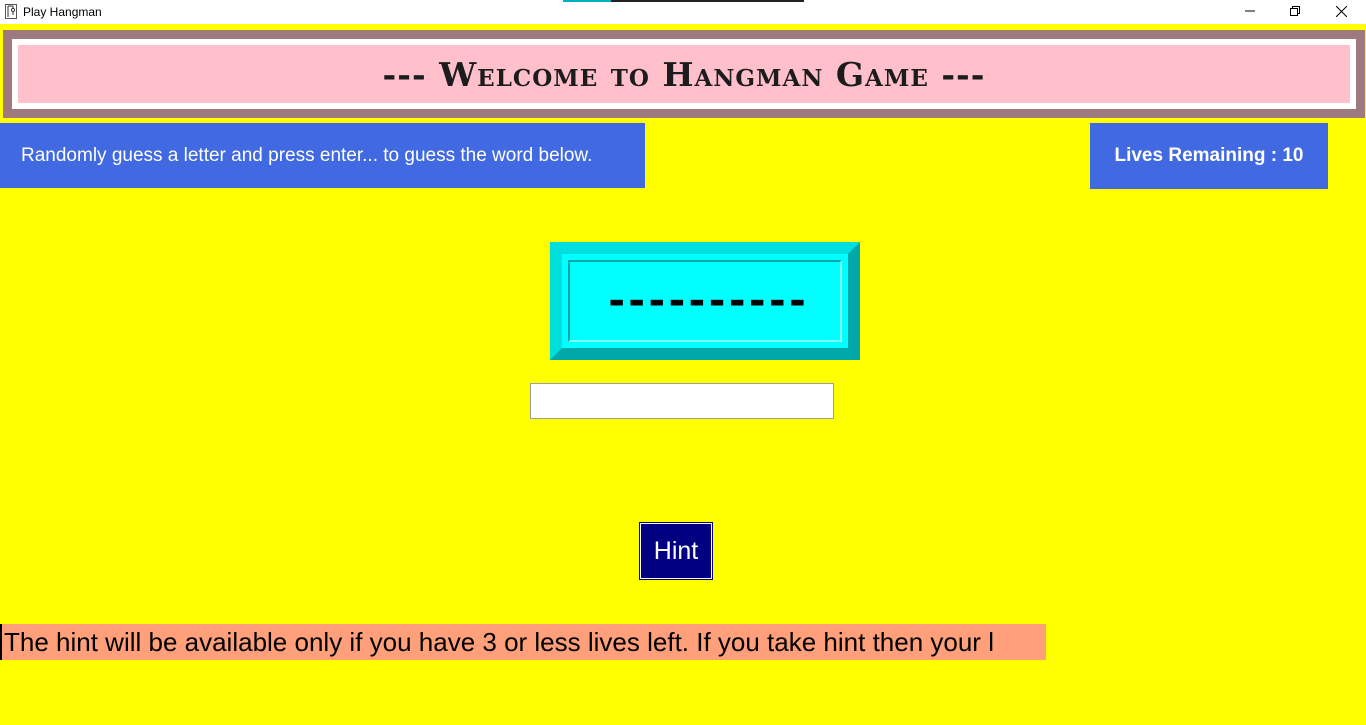 The image size is (1366, 725). I want to click on banner-inner: --- Welcome to Hangman Game ---, so click(684, 74).